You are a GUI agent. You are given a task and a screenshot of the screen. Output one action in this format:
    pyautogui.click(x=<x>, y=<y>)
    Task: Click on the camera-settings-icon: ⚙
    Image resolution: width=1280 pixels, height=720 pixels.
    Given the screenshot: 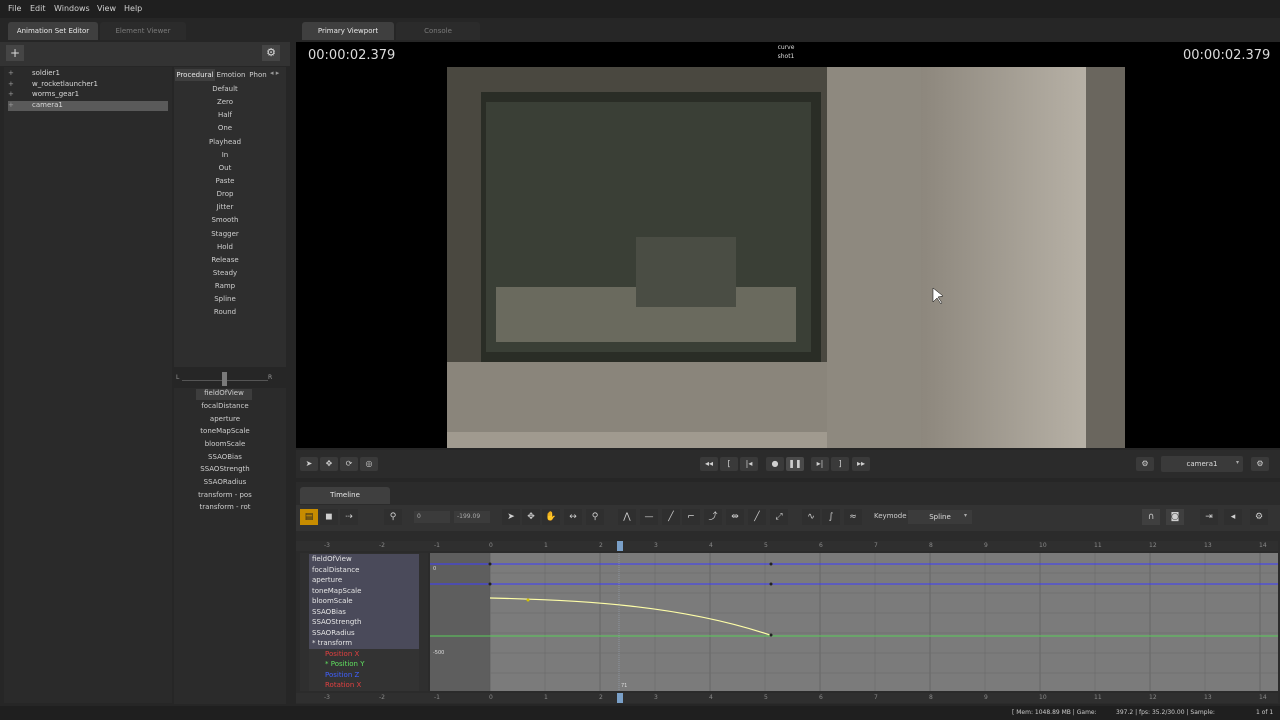 What is the action you would take?
    pyautogui.click(x=1145, y=464)
    